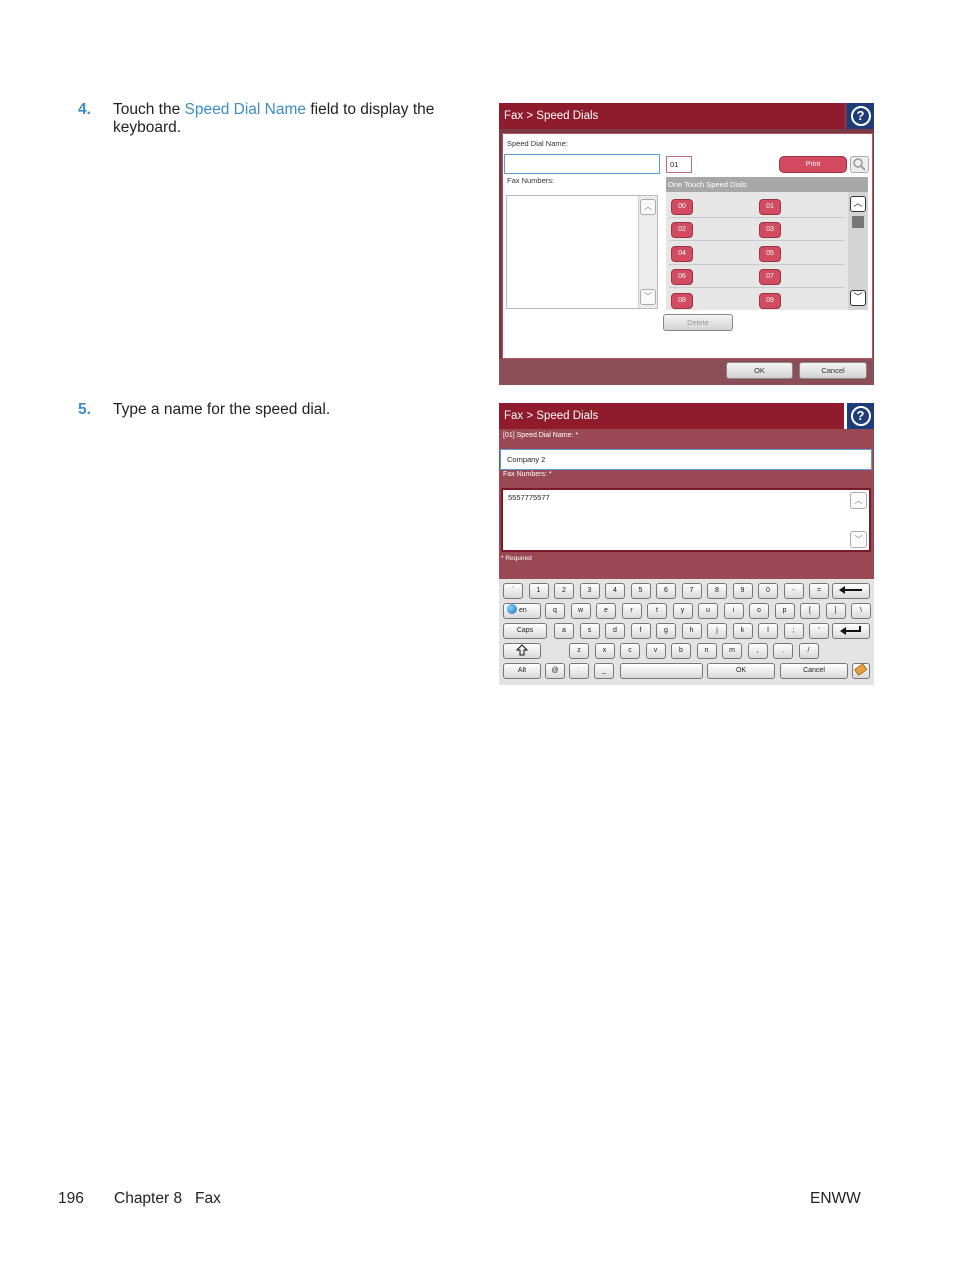  I want to click on help-icon: ?, so click(860, 416).